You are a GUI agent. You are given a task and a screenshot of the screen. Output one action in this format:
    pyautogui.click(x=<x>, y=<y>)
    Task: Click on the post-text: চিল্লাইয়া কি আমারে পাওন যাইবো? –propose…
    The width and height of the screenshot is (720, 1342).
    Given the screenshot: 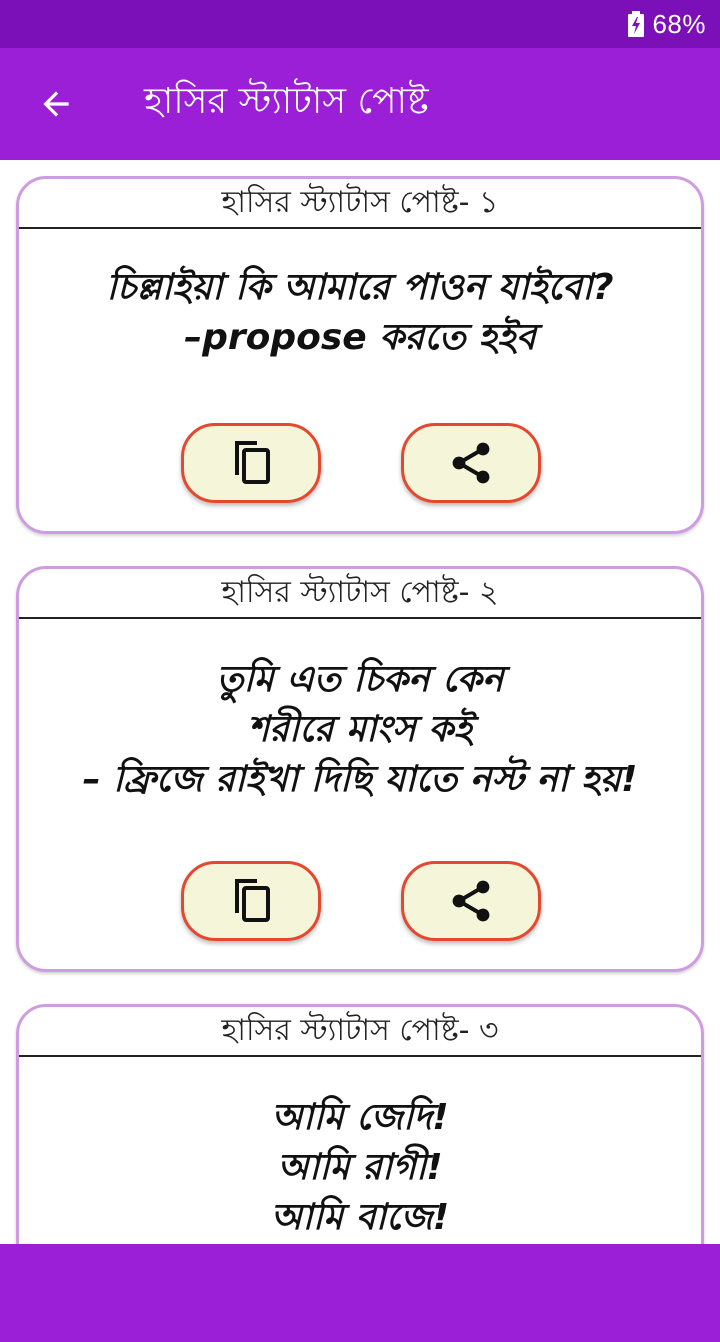 What is the action you would take?
    pyautogui.click(x=360, y=296)
    